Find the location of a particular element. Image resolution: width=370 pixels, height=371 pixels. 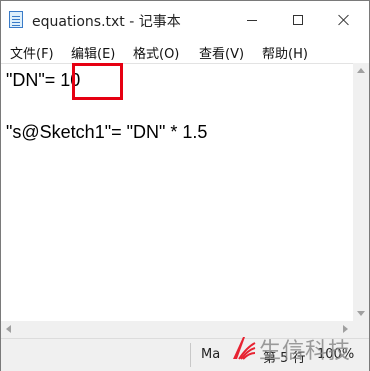

vertical-scrollbar is located at coordinates (361, 192).